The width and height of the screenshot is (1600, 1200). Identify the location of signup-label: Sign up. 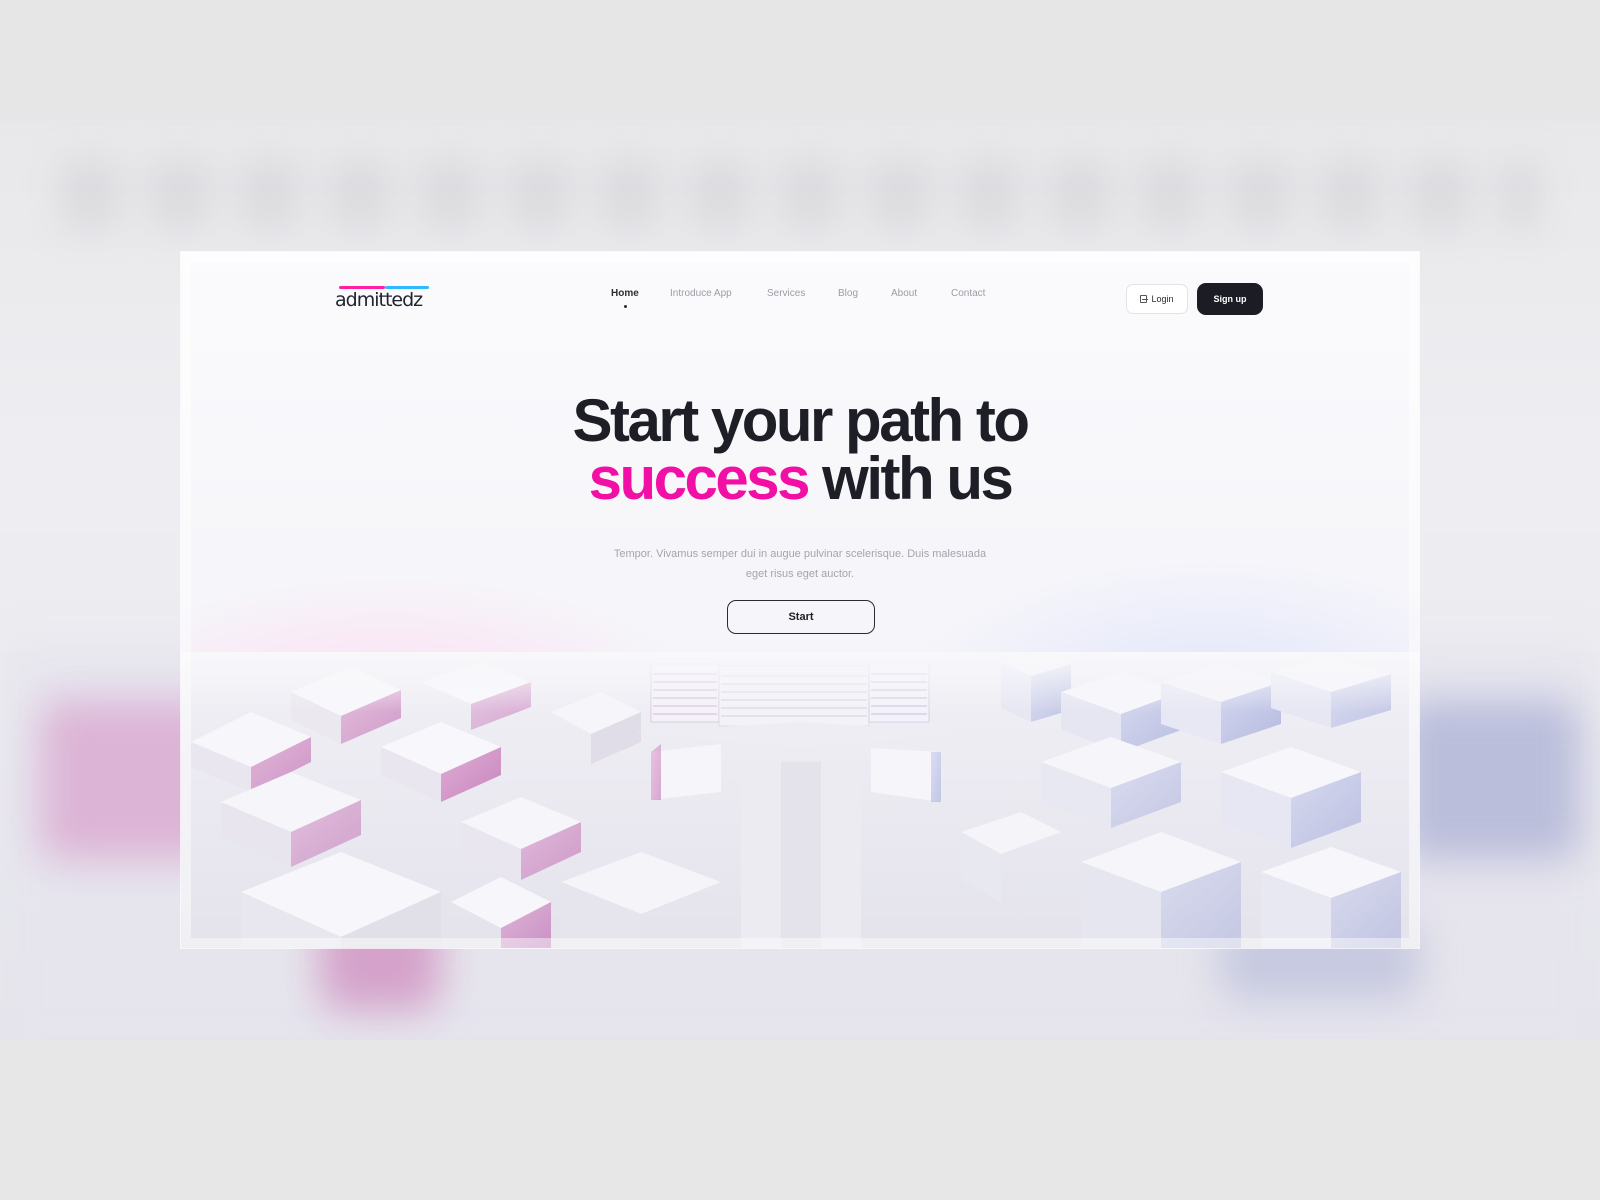
(1230, 299).